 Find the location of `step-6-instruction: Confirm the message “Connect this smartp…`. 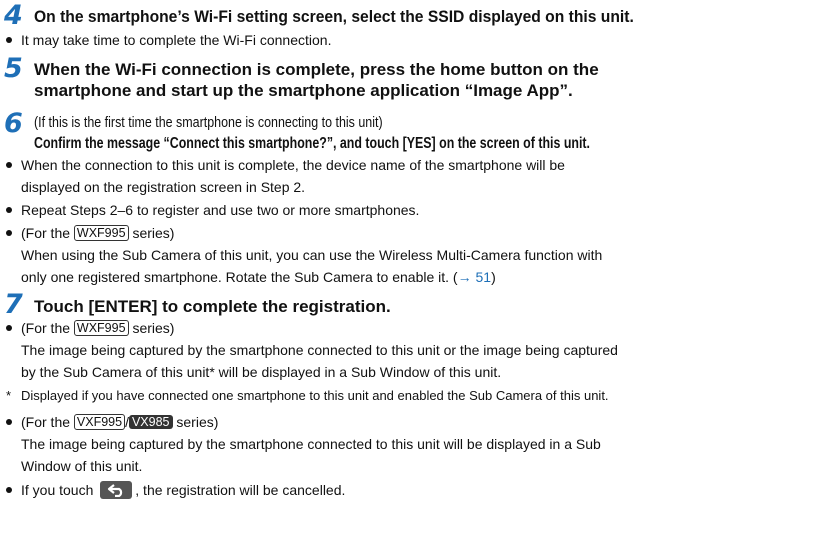

step-6-instruction: Confirm the message “Connect this smartp… is located at coordinates (312, 143).